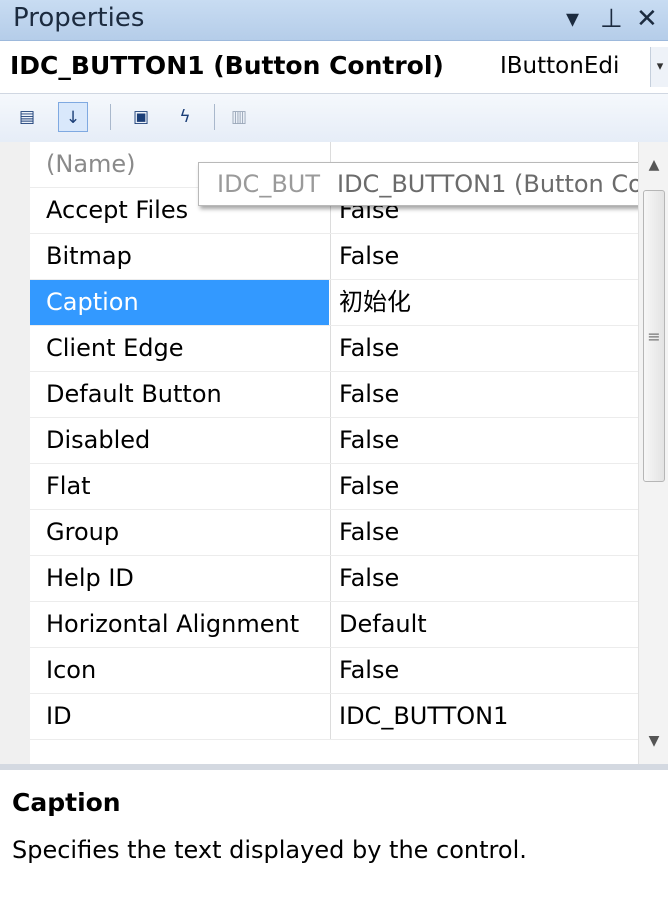 This screenshot has height=904, width=668. Describe the element at coordinates (653, 741) in the screenshot. I see `scroll-down-icon: ▼` at that location.